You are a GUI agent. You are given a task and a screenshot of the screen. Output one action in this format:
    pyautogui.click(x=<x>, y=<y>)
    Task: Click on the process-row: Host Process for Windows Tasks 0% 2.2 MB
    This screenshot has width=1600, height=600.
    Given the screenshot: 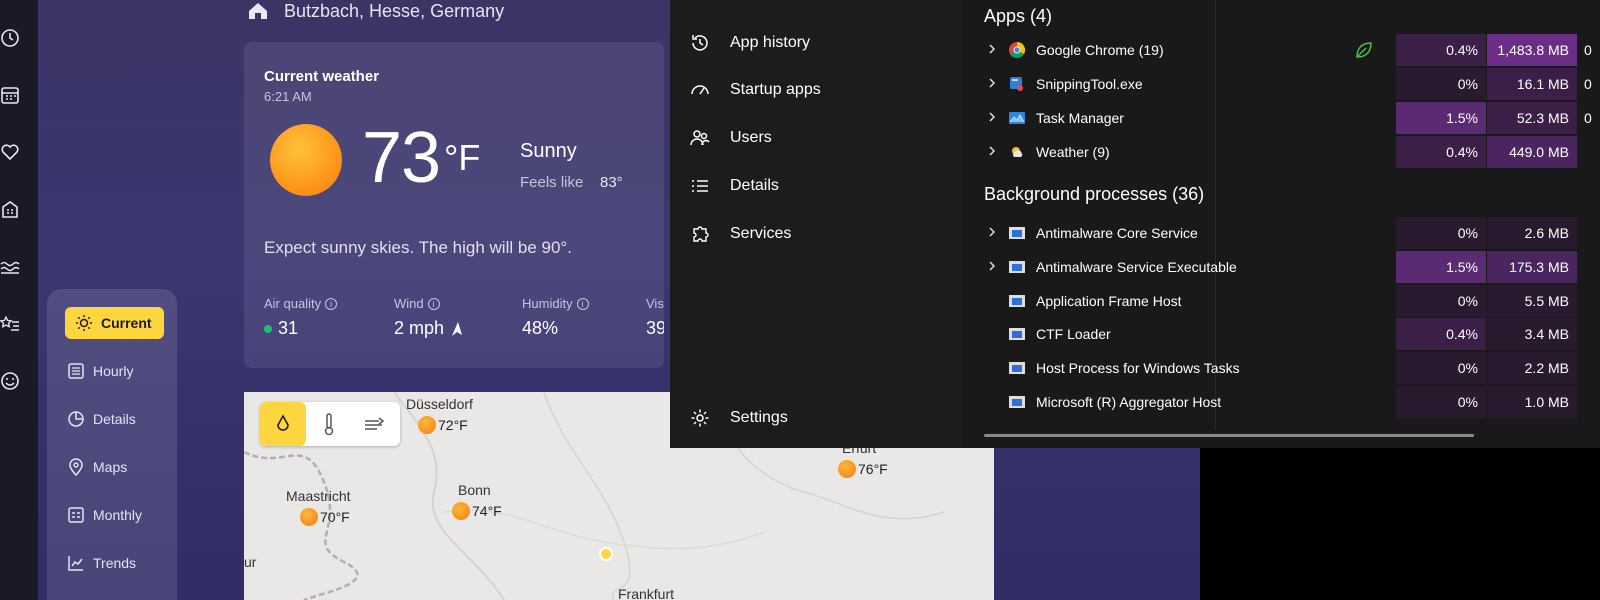 What is the action you would take?
    pyautogui.click(x=1281, y=368)
    